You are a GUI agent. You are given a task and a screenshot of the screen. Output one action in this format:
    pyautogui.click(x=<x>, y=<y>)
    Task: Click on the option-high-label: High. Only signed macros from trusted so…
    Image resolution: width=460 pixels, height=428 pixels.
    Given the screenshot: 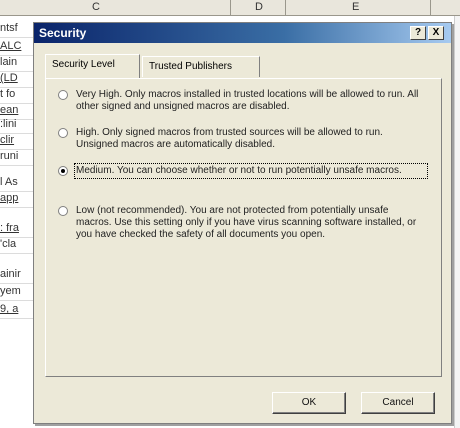 What is the action you would take?
    pyautogui.click(x=229, y=138)
    